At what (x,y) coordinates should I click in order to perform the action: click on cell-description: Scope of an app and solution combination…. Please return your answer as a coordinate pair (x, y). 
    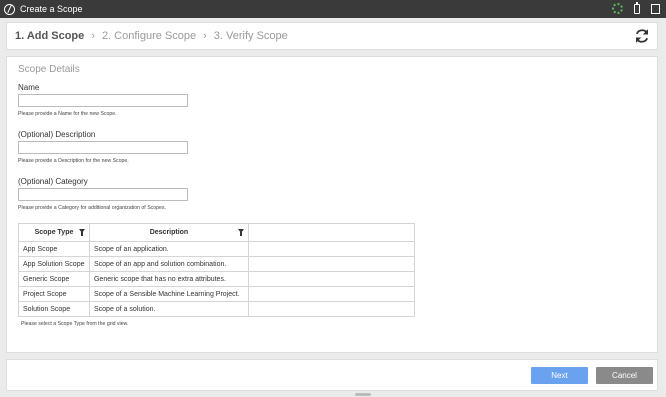
    Looking at the image, I should click on (168, 264).